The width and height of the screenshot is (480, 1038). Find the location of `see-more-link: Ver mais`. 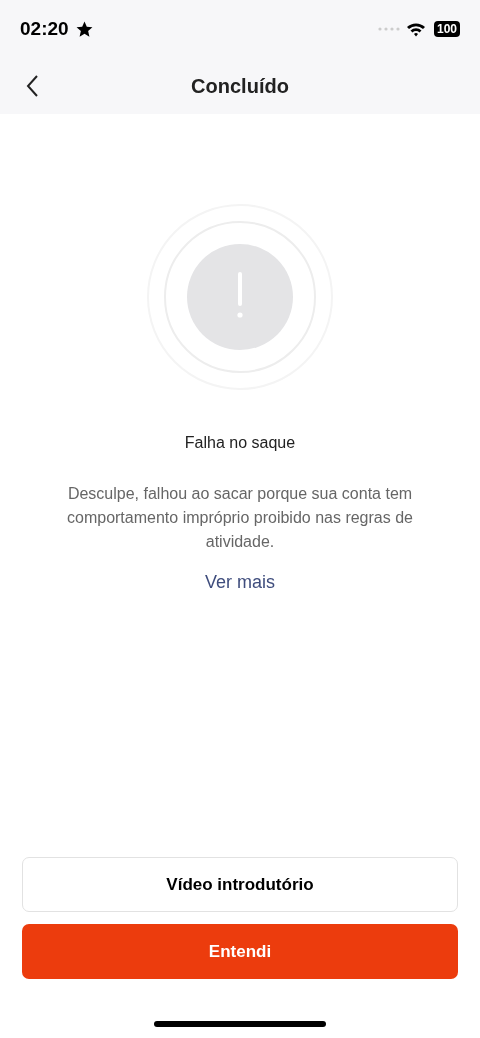

see-more-link: Ver mais is located at coordinates (240, 582).